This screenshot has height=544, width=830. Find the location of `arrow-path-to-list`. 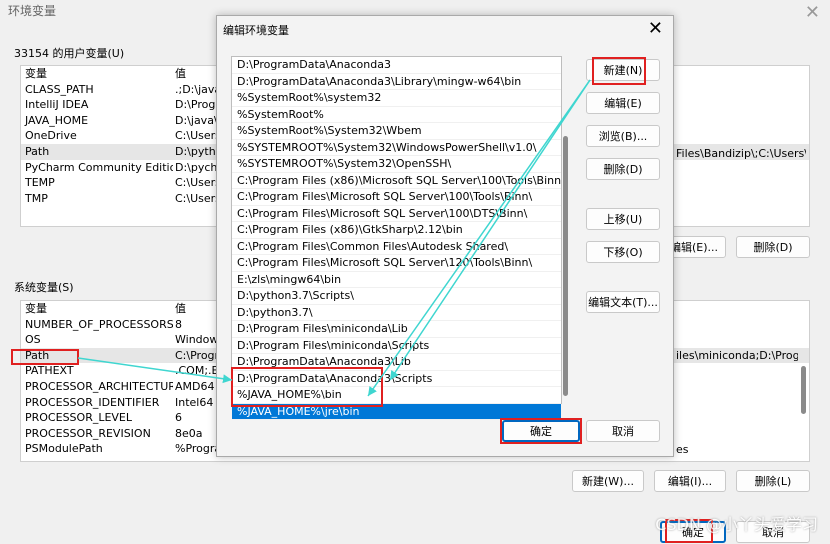

arrow-path-to-list is located at coordinates (155, 370).